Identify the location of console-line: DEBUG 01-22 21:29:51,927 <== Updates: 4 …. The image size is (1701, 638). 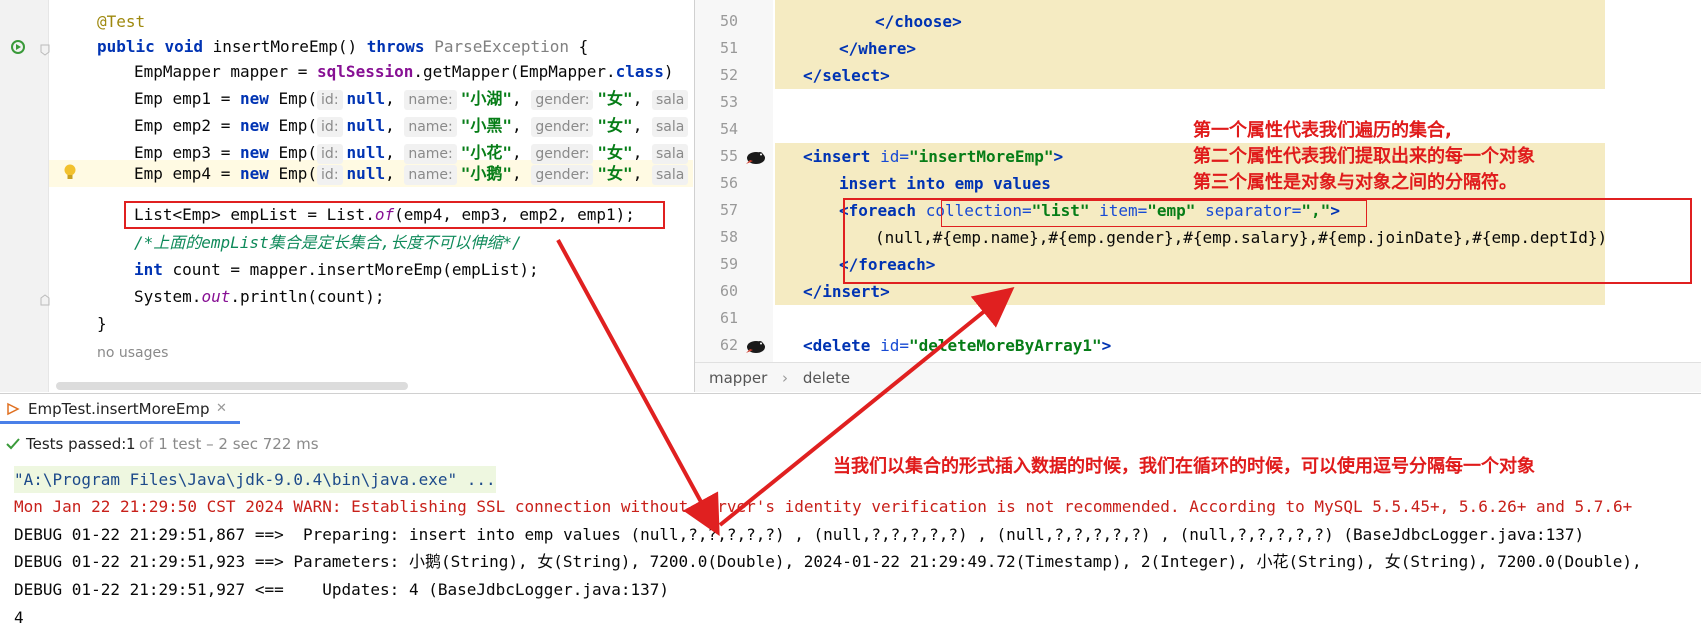
(342, 589).